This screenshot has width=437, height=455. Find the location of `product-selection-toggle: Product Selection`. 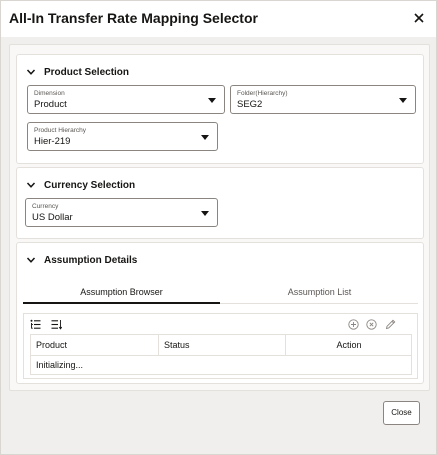

product-selection-toggle: Product Selection is located at coordinates (77, 72).